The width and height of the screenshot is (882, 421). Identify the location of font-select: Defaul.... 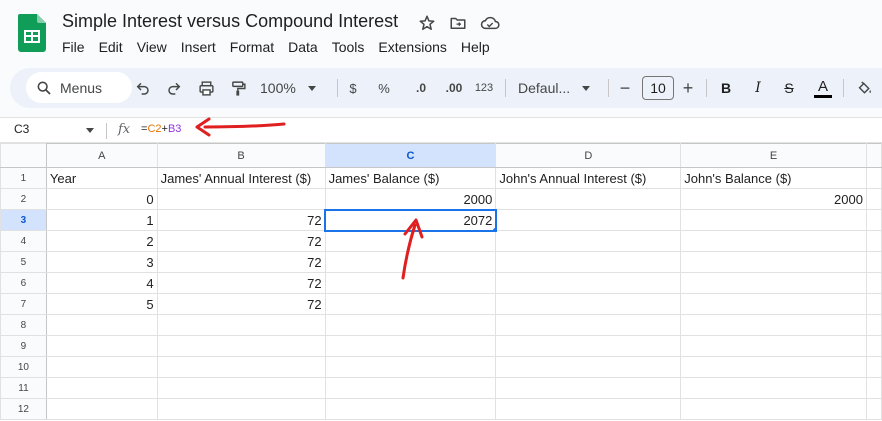
(558, 88).